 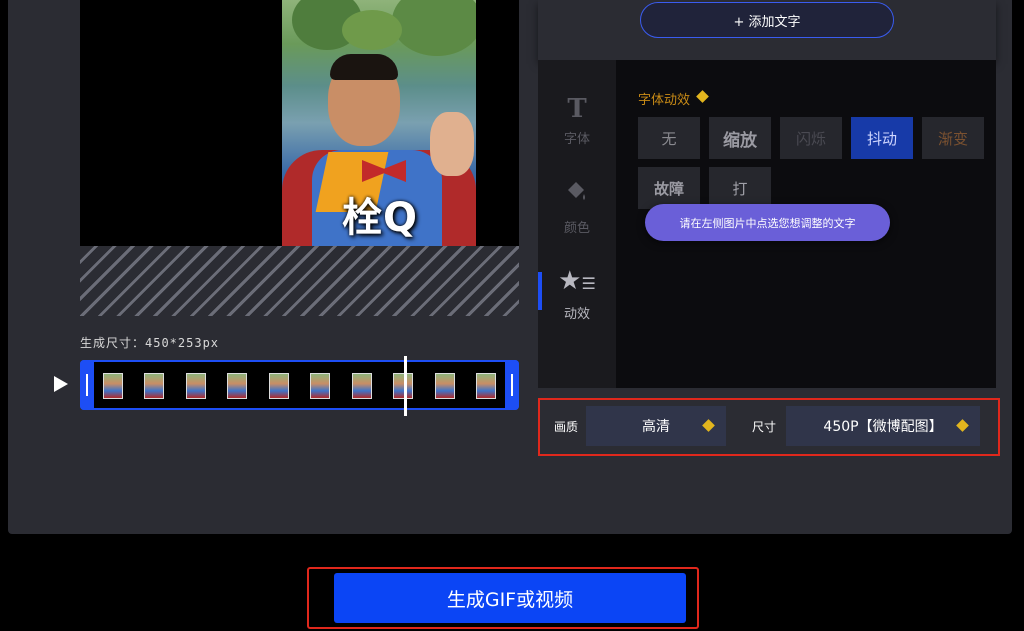 I want to click on playhead, so click(x=405, y=386).